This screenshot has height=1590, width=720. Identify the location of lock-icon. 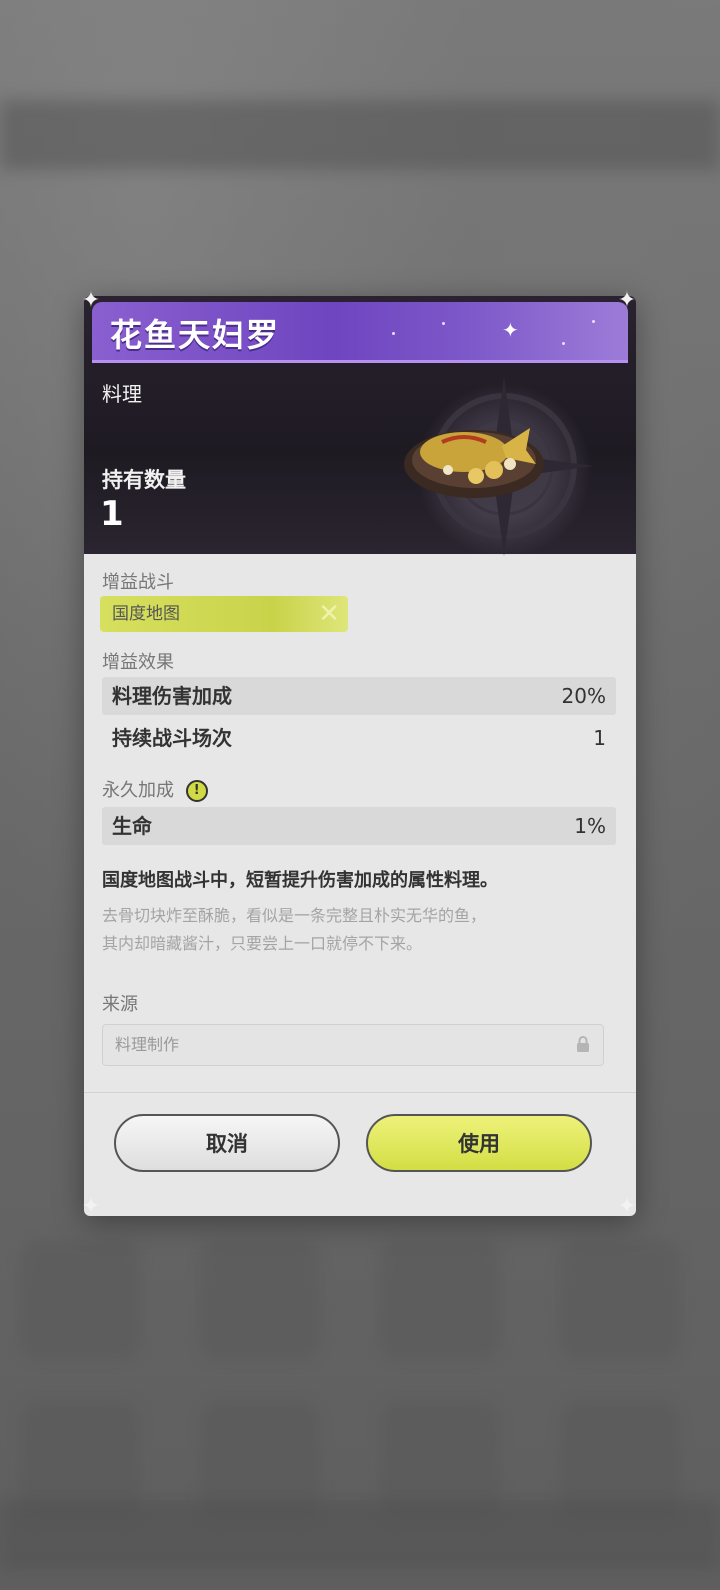
(583, 1044).